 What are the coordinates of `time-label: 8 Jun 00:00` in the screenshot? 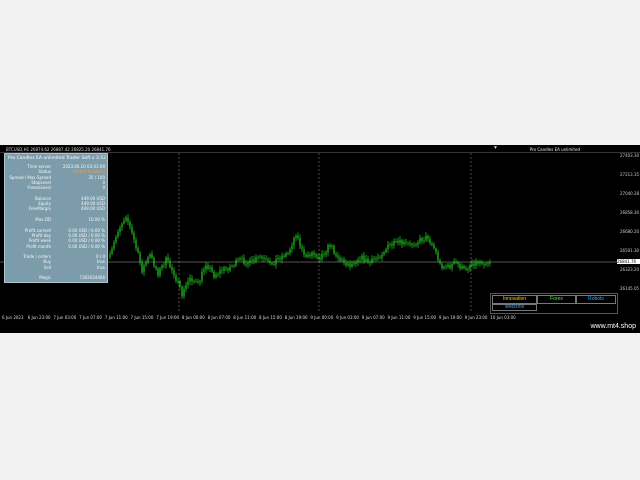 It's located at (193, 317).